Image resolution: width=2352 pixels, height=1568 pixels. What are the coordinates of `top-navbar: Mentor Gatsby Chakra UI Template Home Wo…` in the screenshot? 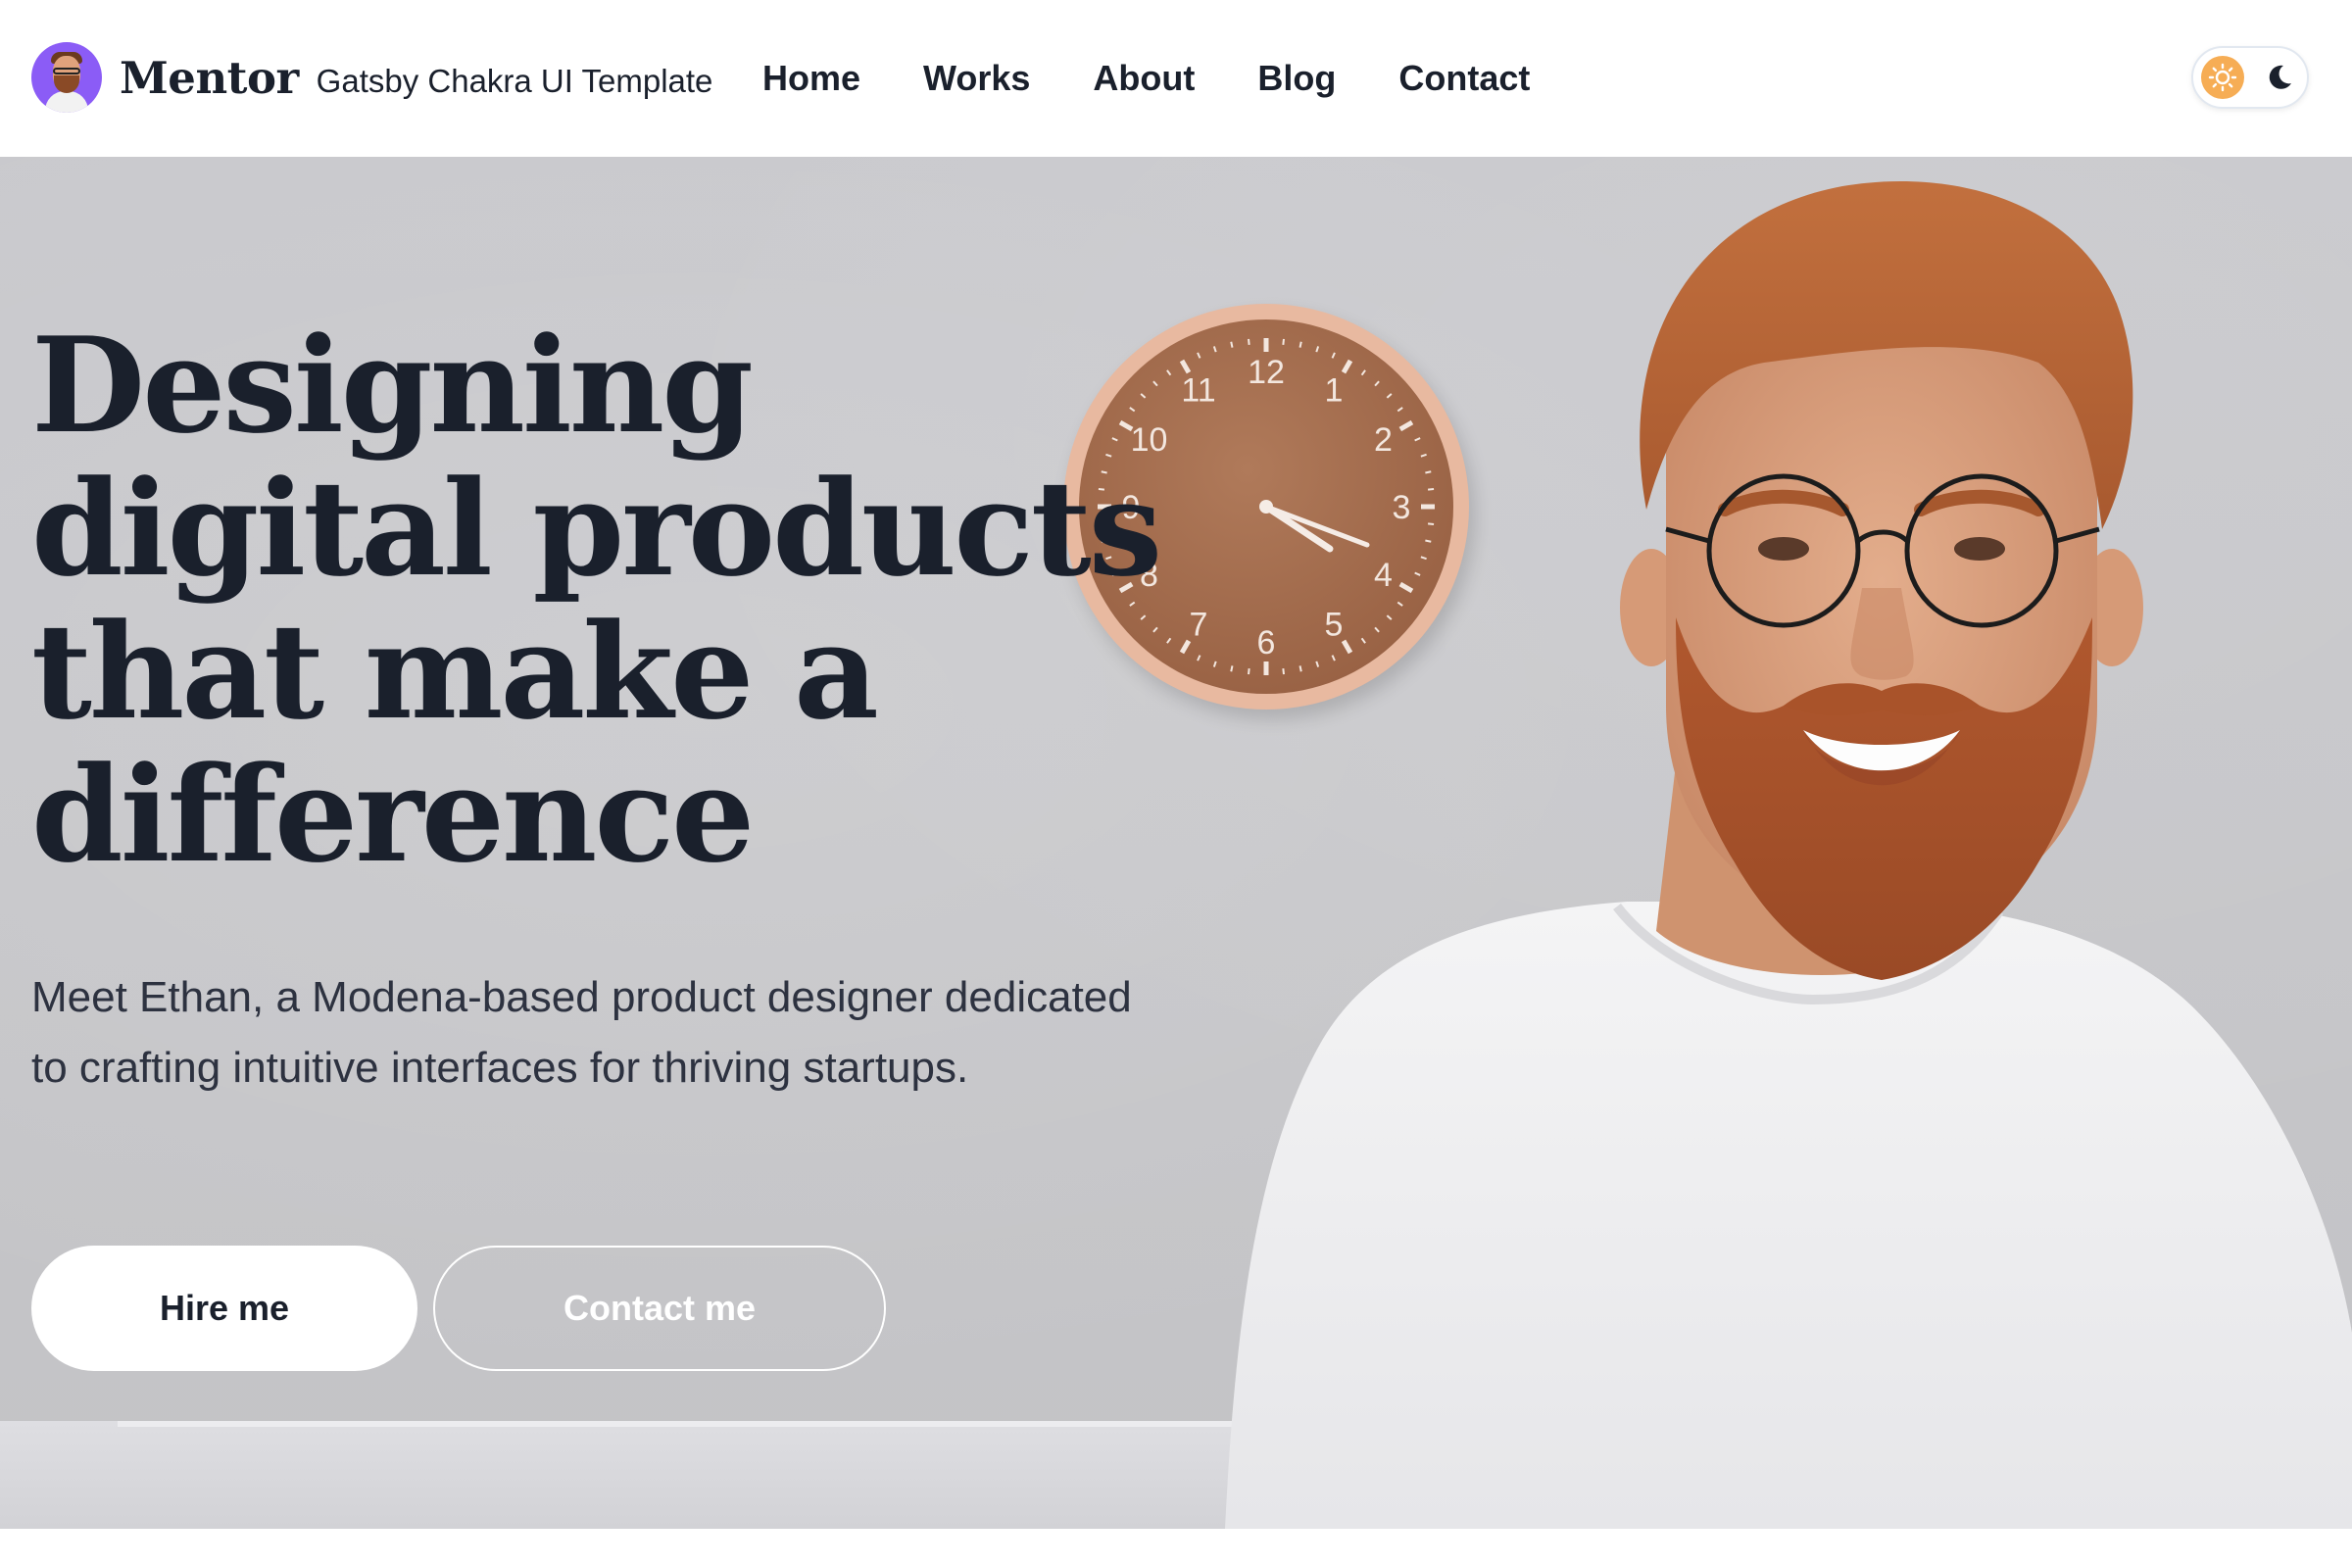 It's located at (1176, 78).